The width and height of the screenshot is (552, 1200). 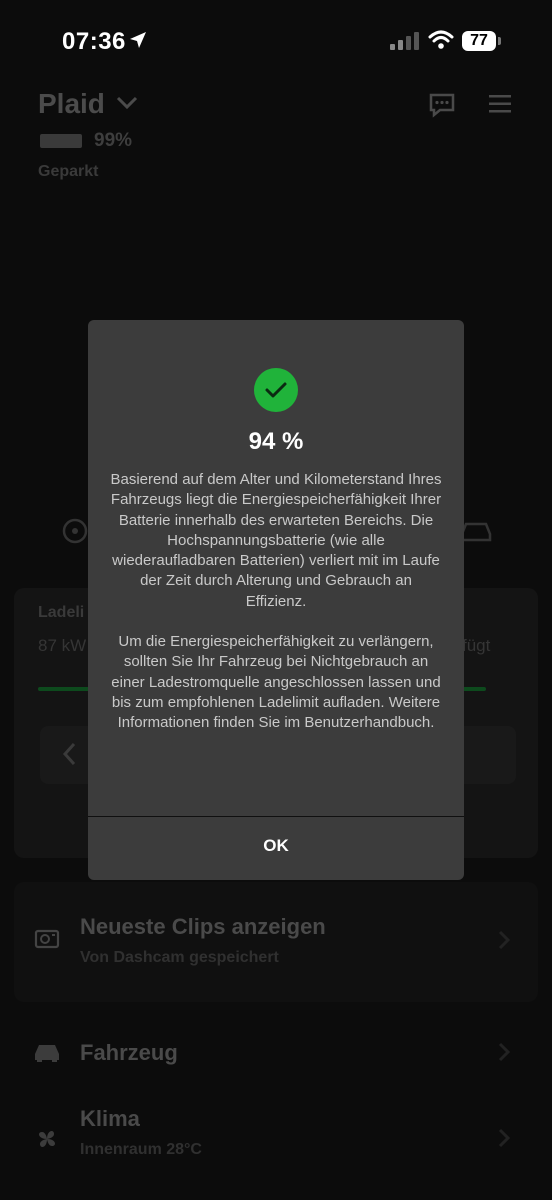 What do you see at coordinates (276, 390) in the screenshot?
I see `checkmark-icon` at bounding box center [276, 390].